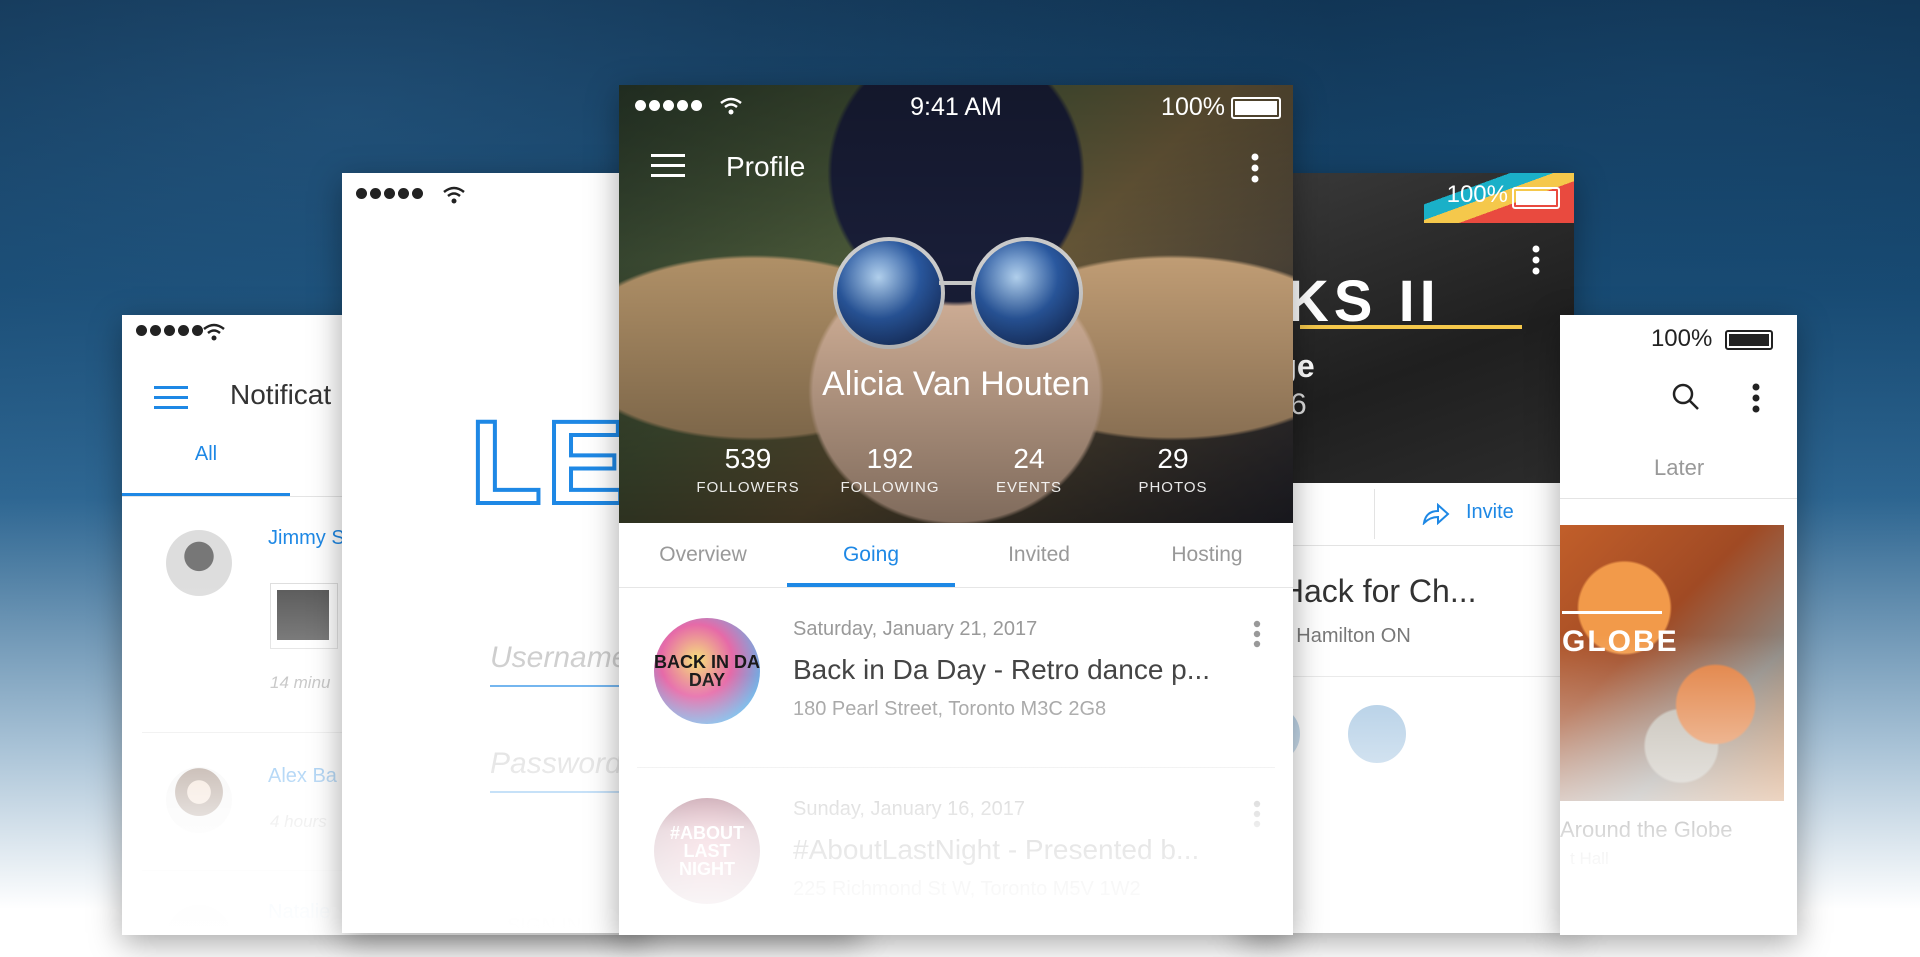 This screenshot has height=957, width=1920. What do you see at coordinates (1681, 338) in the screenshot?
I see `battery-percent-text: 100%` at bounding box center [1681, 338].